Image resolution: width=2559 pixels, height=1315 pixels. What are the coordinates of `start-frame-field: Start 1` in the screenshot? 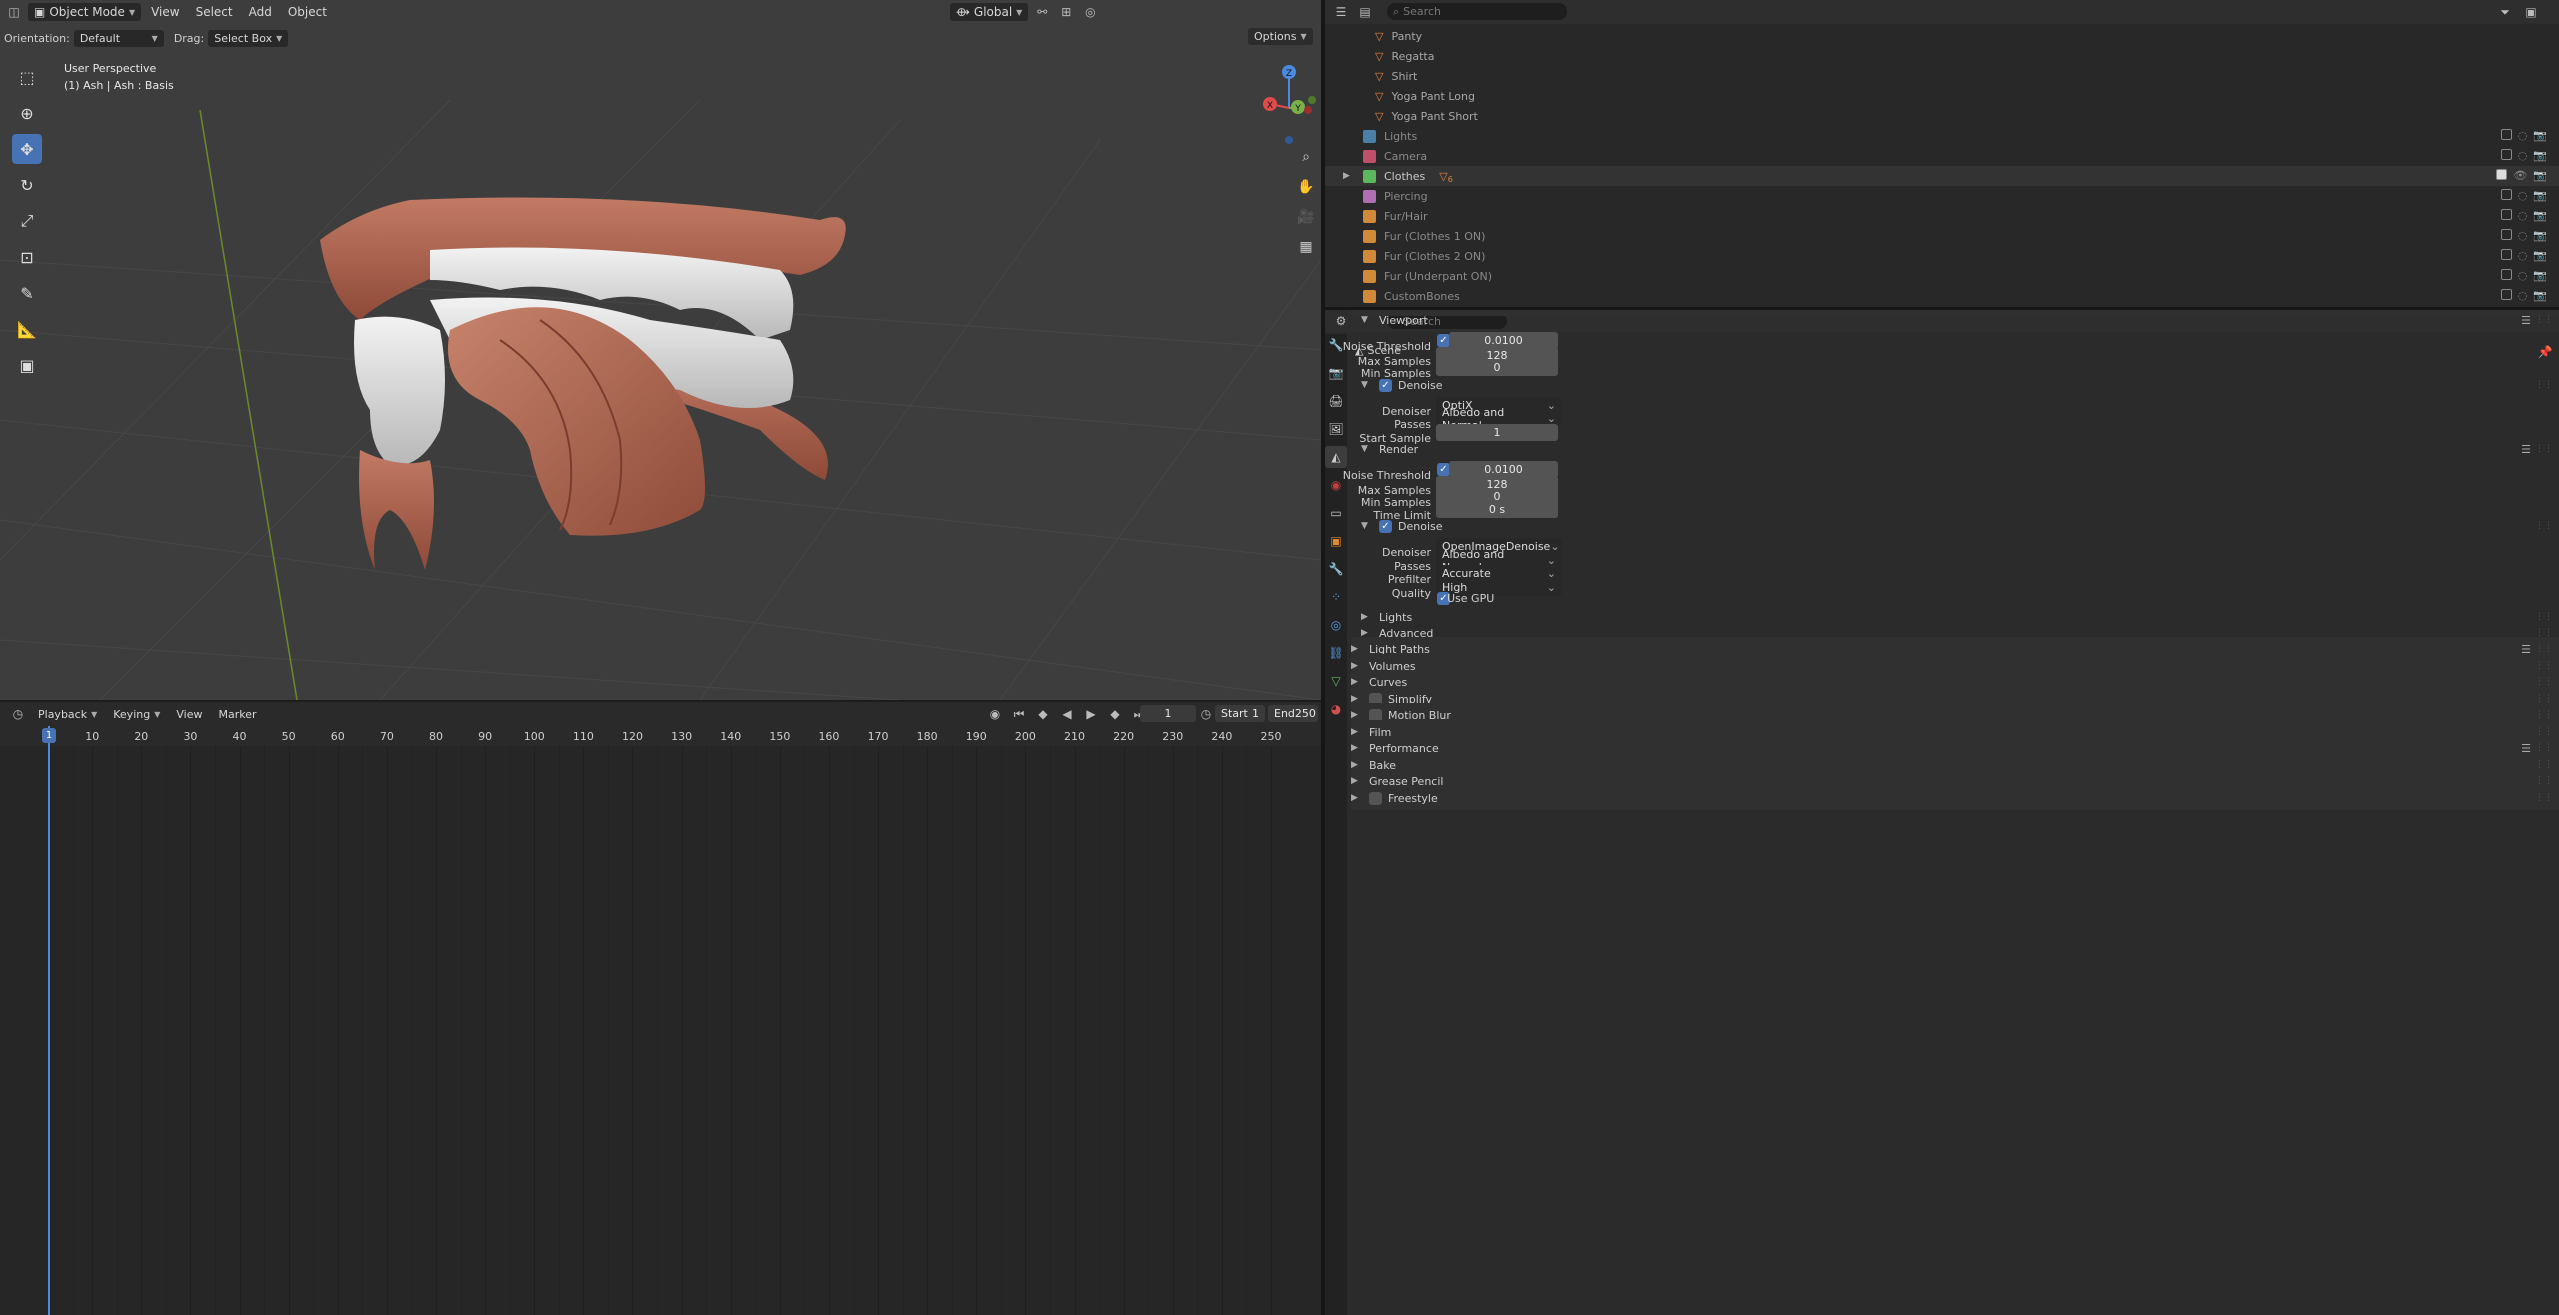 It's located at (1240, 713).